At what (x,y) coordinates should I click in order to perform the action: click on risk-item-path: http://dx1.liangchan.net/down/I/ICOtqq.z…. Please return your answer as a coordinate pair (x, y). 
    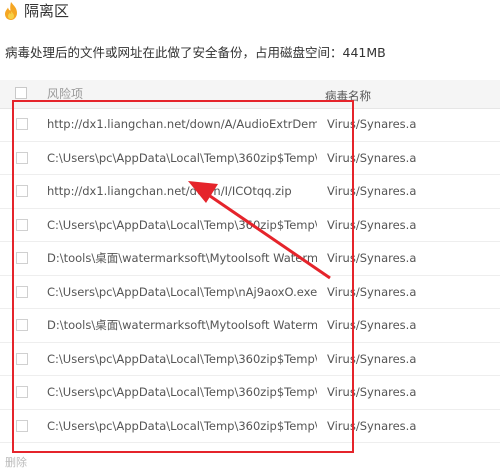
    Looking at the image, I should click on (169, 191).